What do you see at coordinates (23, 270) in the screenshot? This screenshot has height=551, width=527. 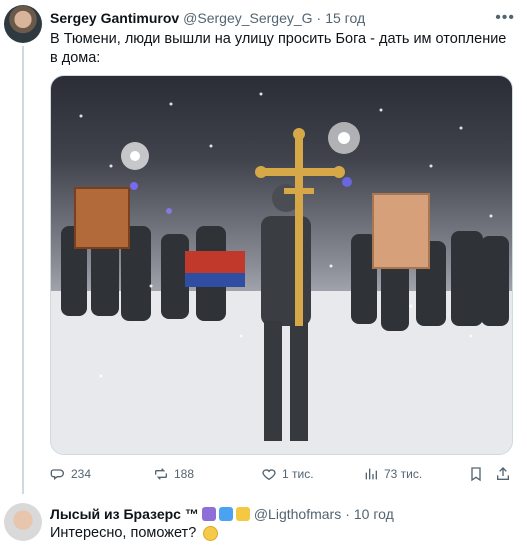 I see `thread-line` at bounding box center [23, 270].